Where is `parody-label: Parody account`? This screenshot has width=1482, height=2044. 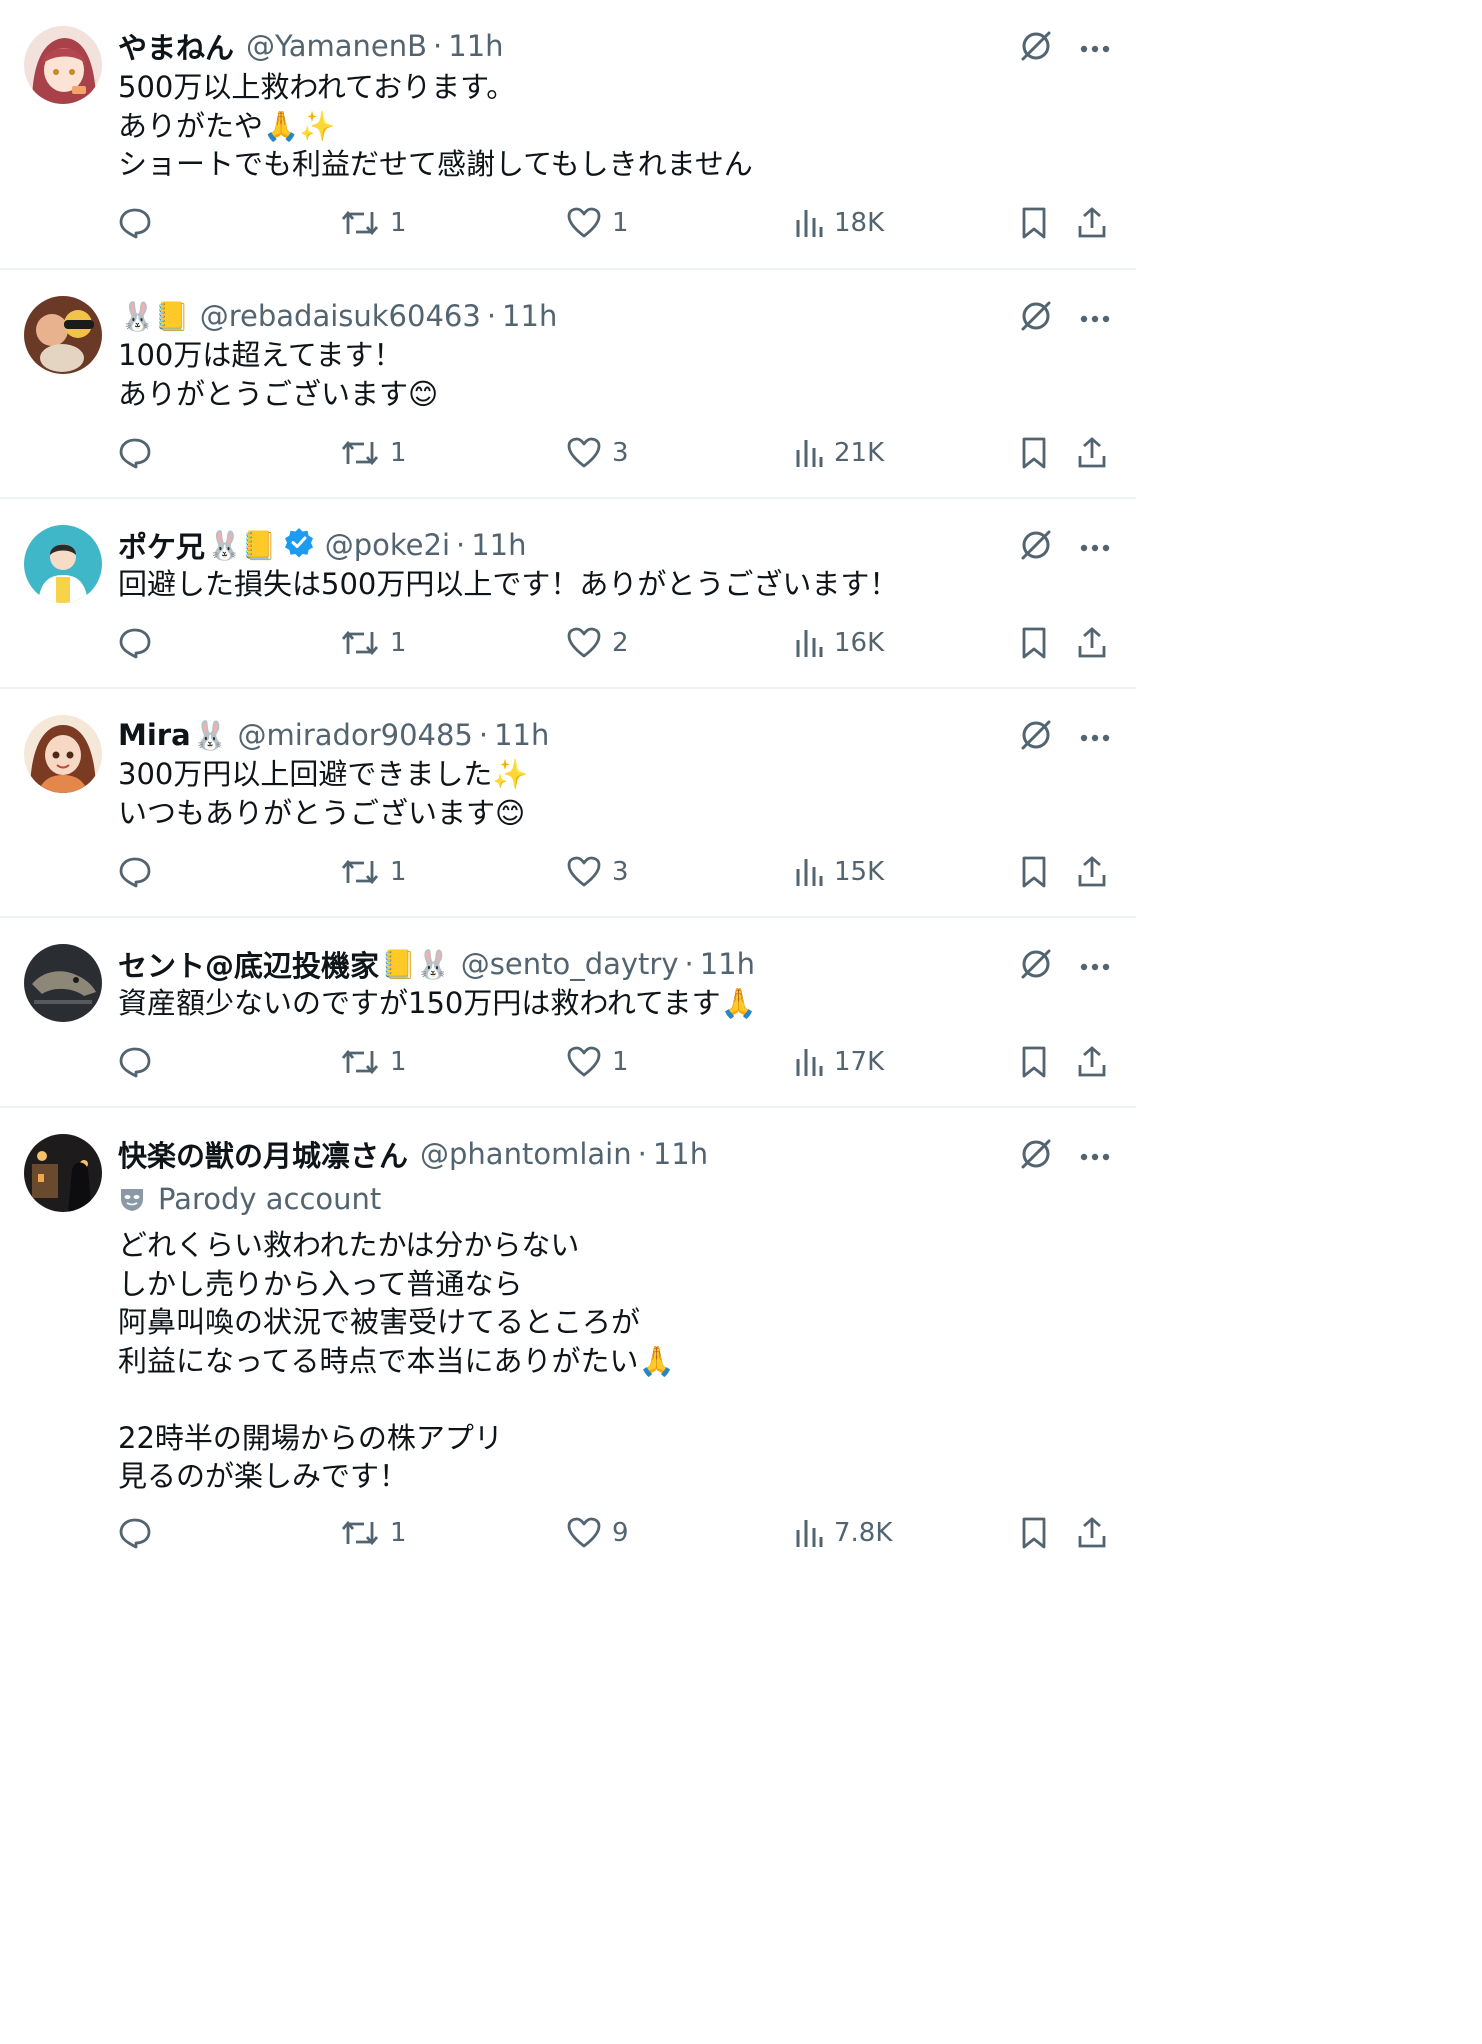 parody-label: Parody account is located at coordinates (249, 1199).